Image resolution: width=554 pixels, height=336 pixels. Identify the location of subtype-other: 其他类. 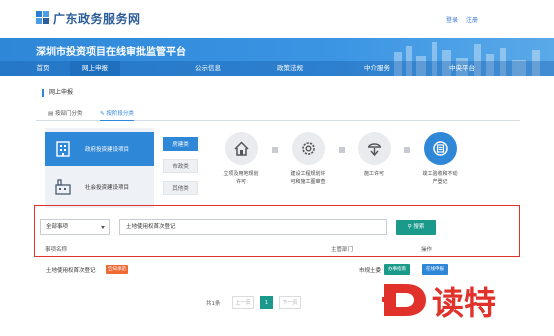
(180, 188).